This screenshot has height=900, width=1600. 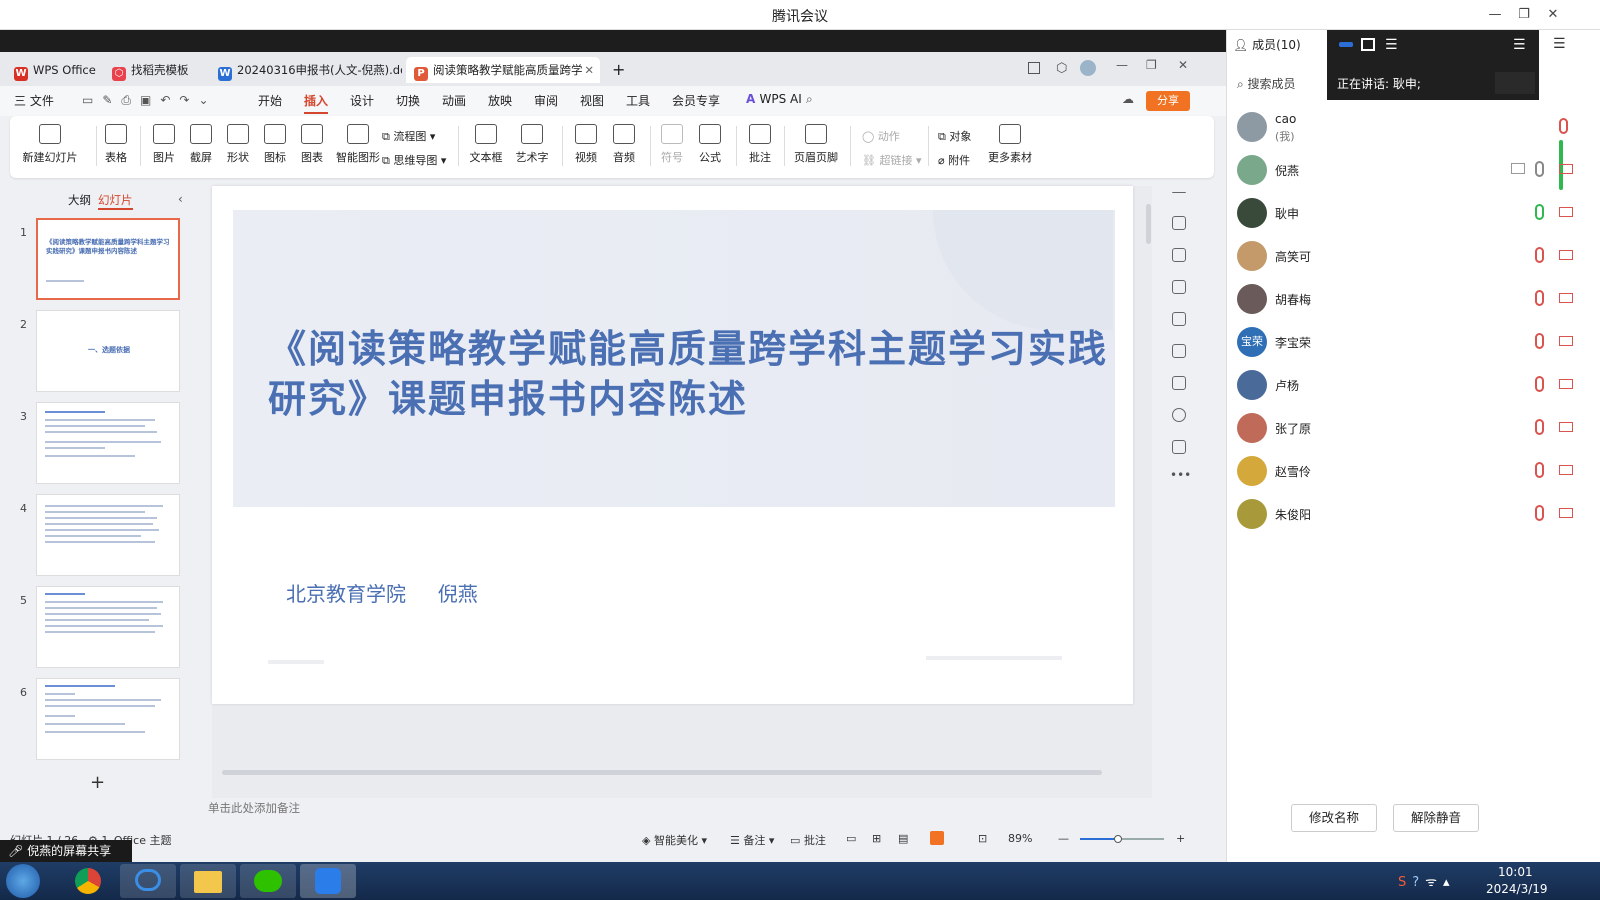 What do you see at coordinates (1436, 818) in the screenshot?
I see `unmute-button: 解除静音` at bounding box center [1436, 818].